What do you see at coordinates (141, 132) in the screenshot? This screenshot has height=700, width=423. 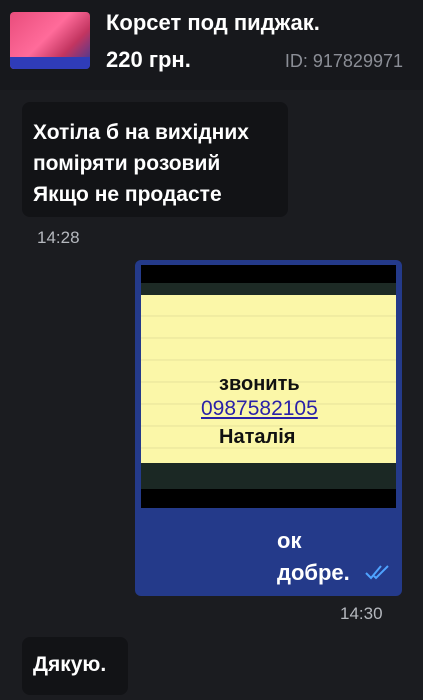 I see `message-line: Хотіла б на вихідних` at bounding box center [141, 132].